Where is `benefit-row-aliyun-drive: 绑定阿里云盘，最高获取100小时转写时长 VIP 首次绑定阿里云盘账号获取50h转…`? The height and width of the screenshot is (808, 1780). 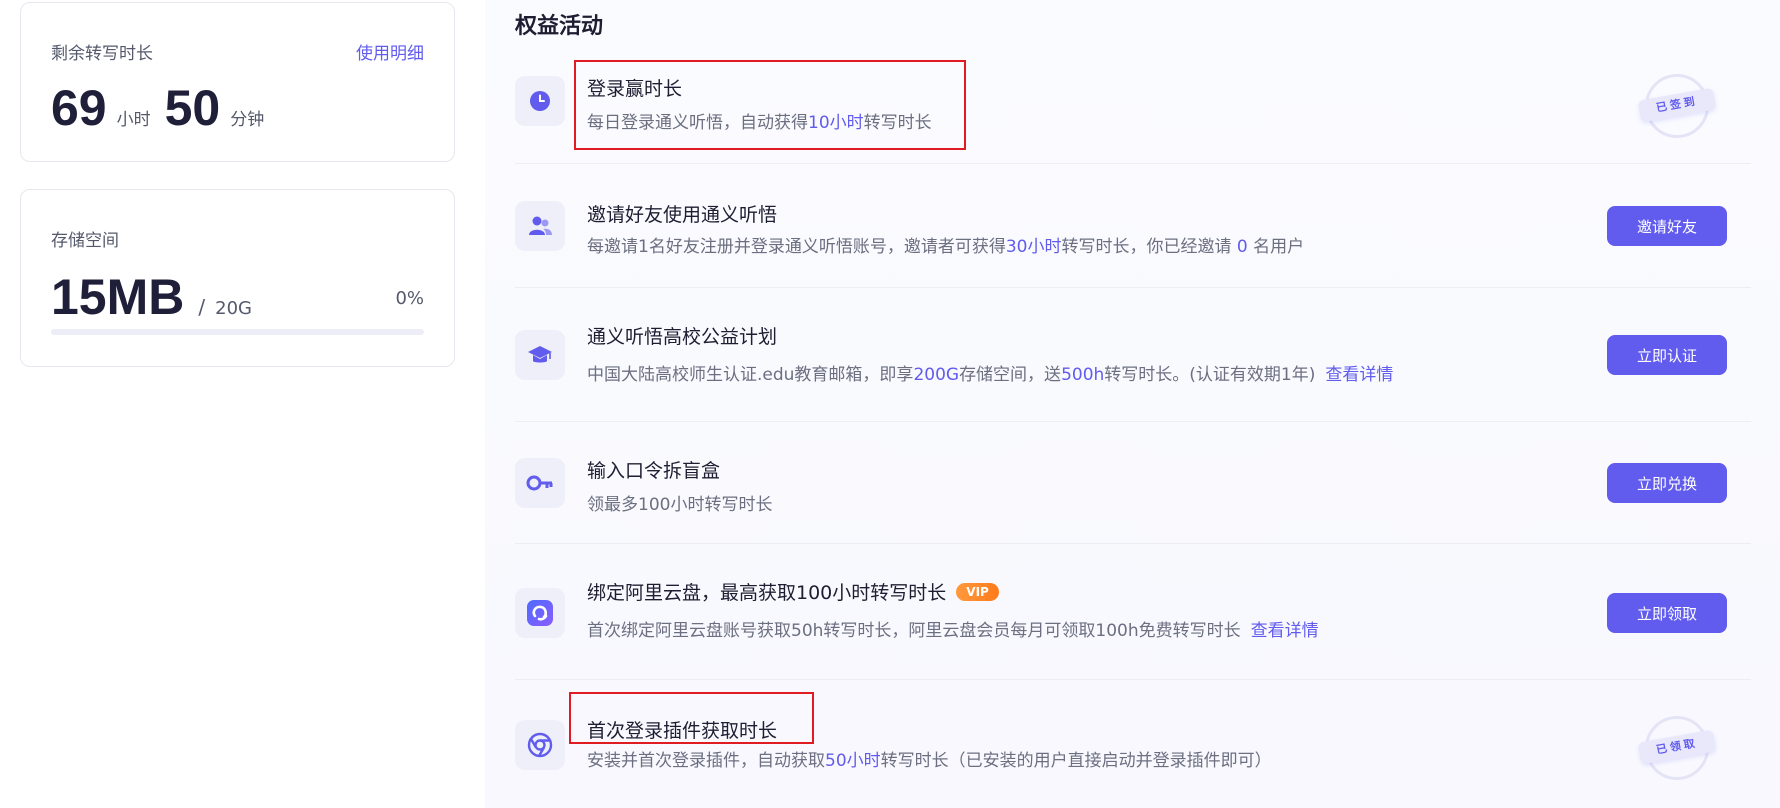 benefit-row-aliyun-drive: 绑定阿里云盘，最高获取100小时转写时长 VIP 首次绑定阿里云盘账号获取50h转… is located at coordinates (1133, 612).